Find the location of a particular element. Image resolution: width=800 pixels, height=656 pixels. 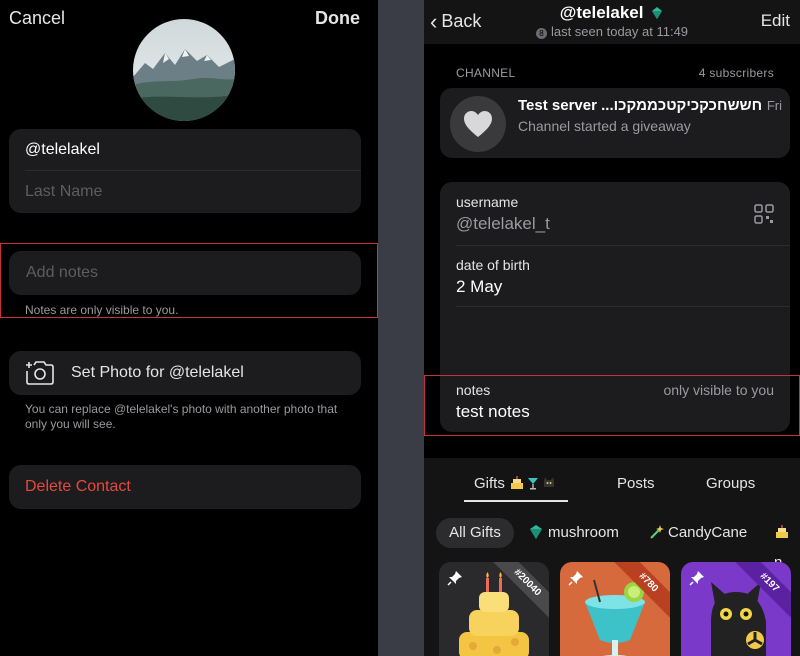

subscriber-count: 4 subscribers is located at coordinates (736, 73).